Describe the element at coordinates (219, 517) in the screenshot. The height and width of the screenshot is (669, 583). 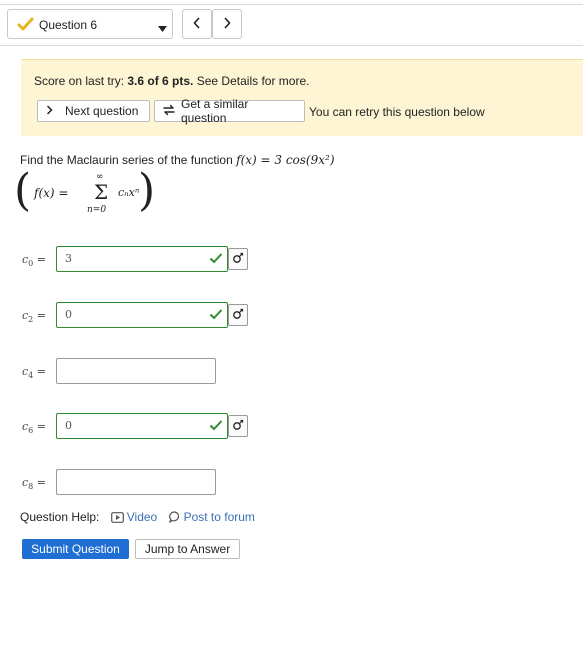
I see `forum-link: Post to forum` at that location.